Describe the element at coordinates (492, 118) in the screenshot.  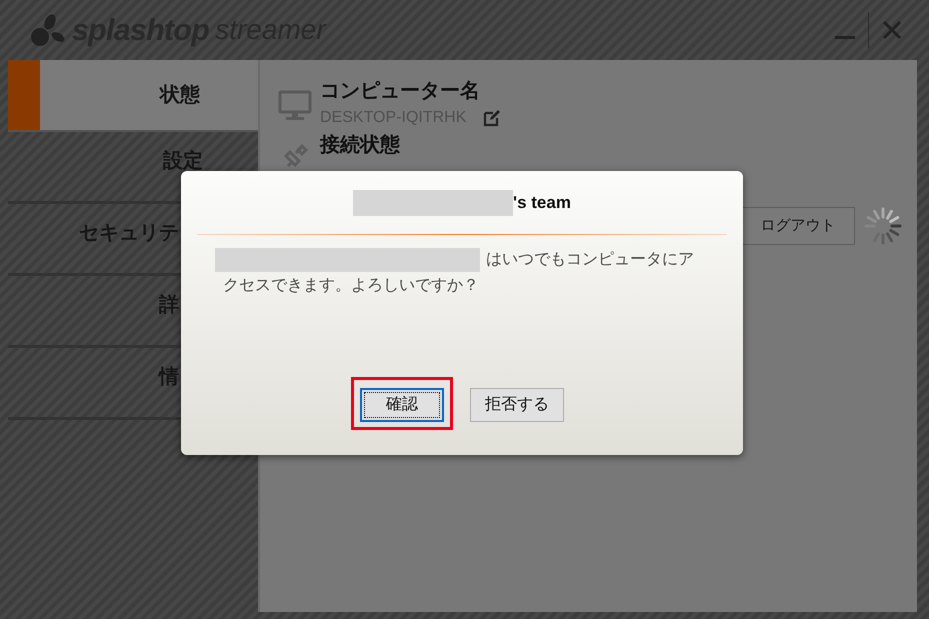
I see `edit-icon` at that location.